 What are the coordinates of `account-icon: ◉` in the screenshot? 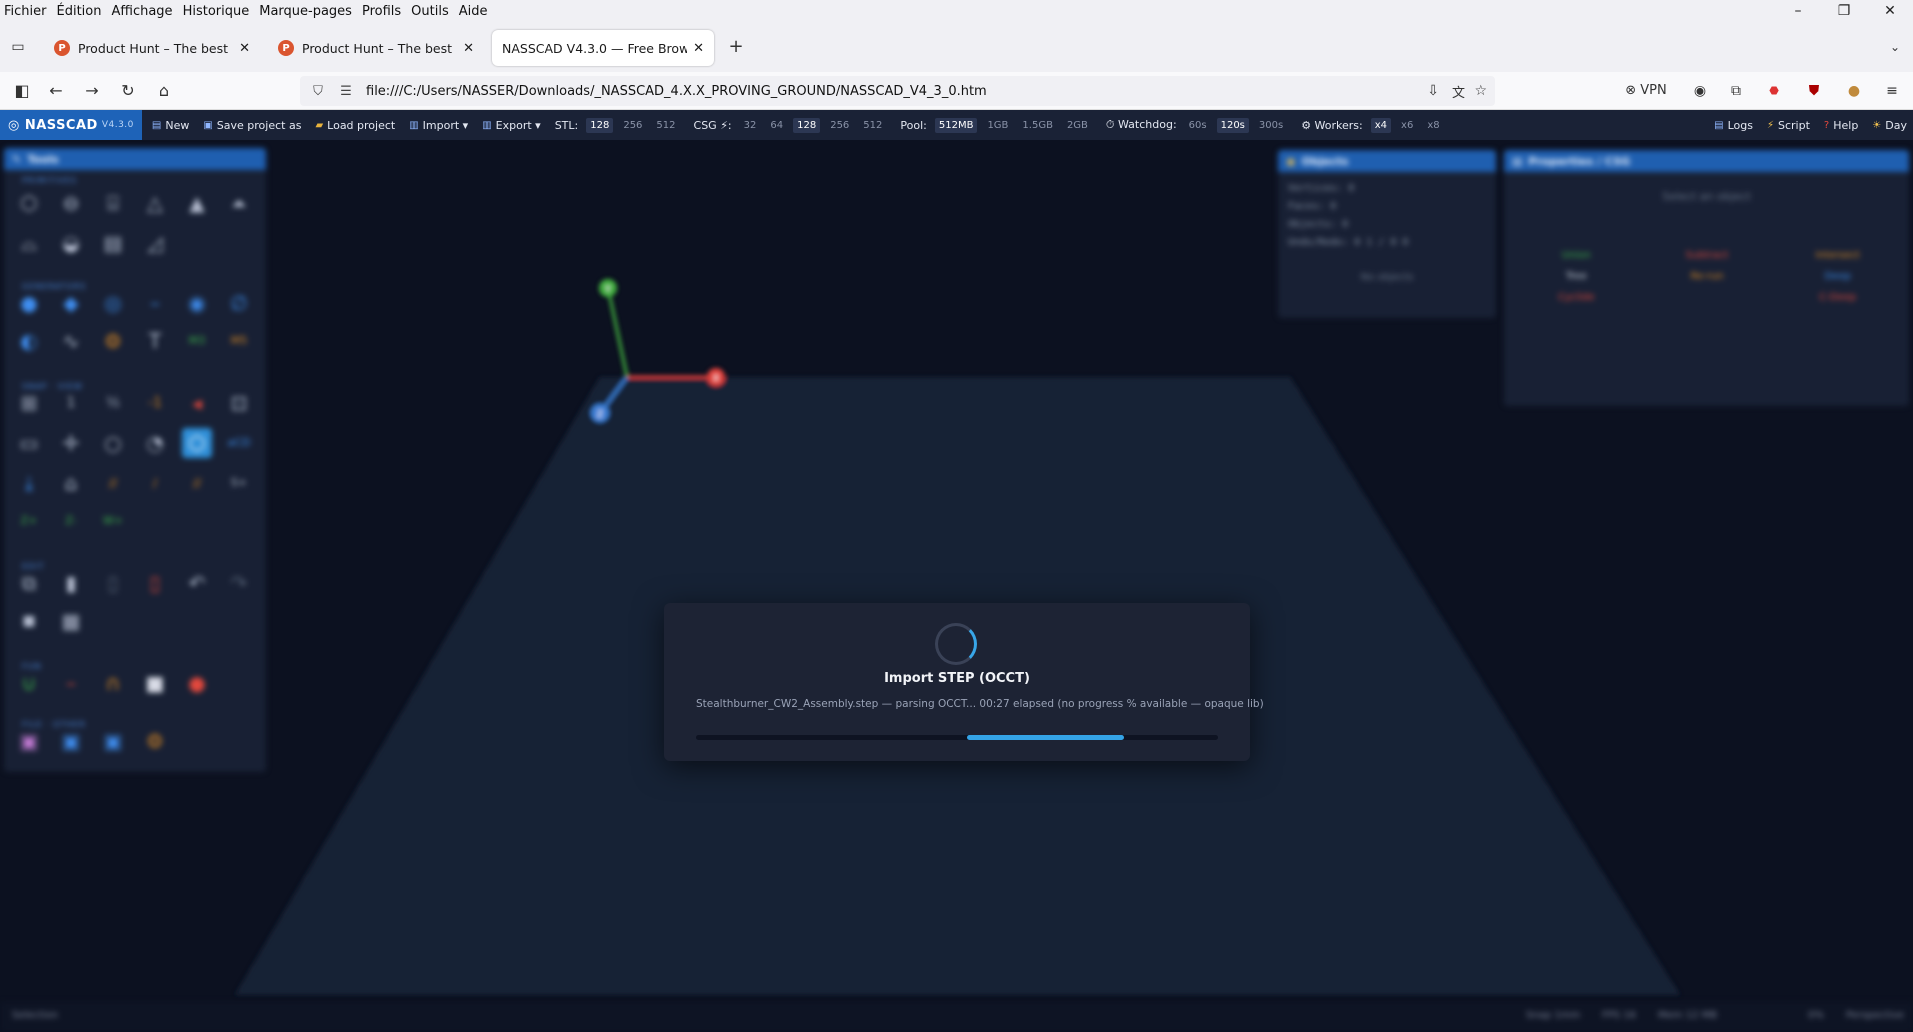 It's located at (1700, 91).